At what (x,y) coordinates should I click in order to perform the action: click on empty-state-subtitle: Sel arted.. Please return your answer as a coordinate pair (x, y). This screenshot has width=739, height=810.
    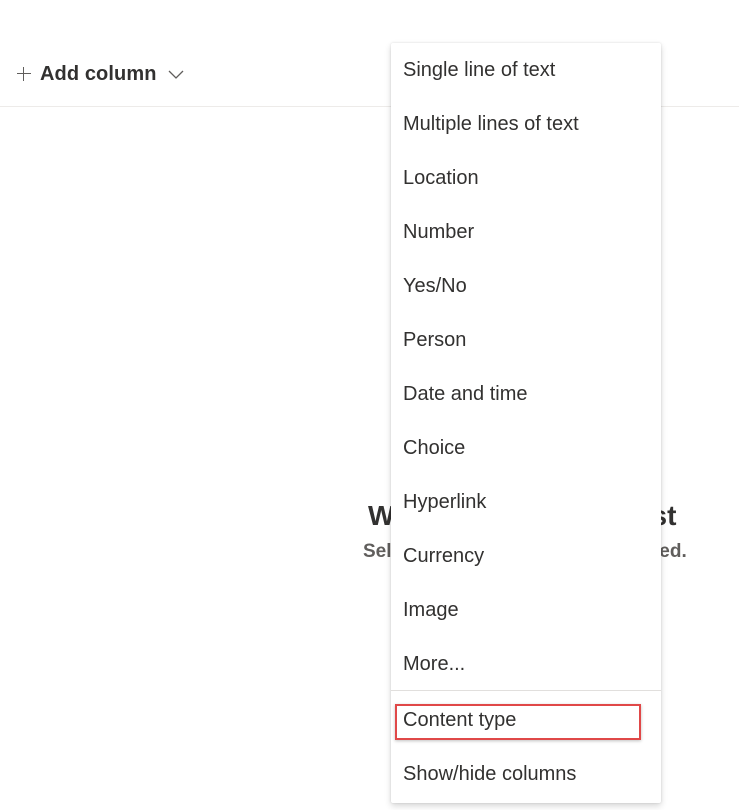
    Looking at the image, I should click on (525, 552).